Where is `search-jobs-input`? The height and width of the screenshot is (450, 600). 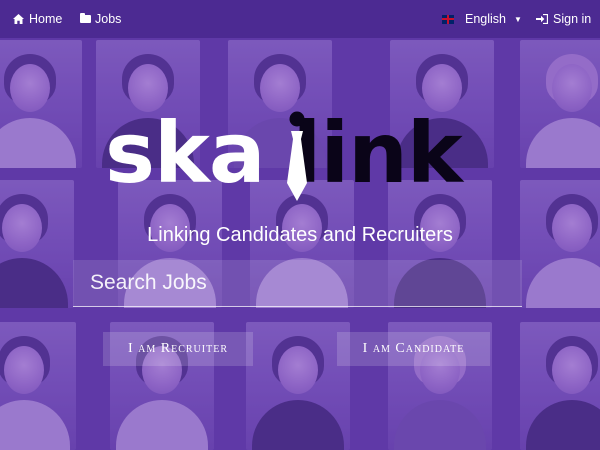 search-jobs-input is located at coordinates (297, 283).